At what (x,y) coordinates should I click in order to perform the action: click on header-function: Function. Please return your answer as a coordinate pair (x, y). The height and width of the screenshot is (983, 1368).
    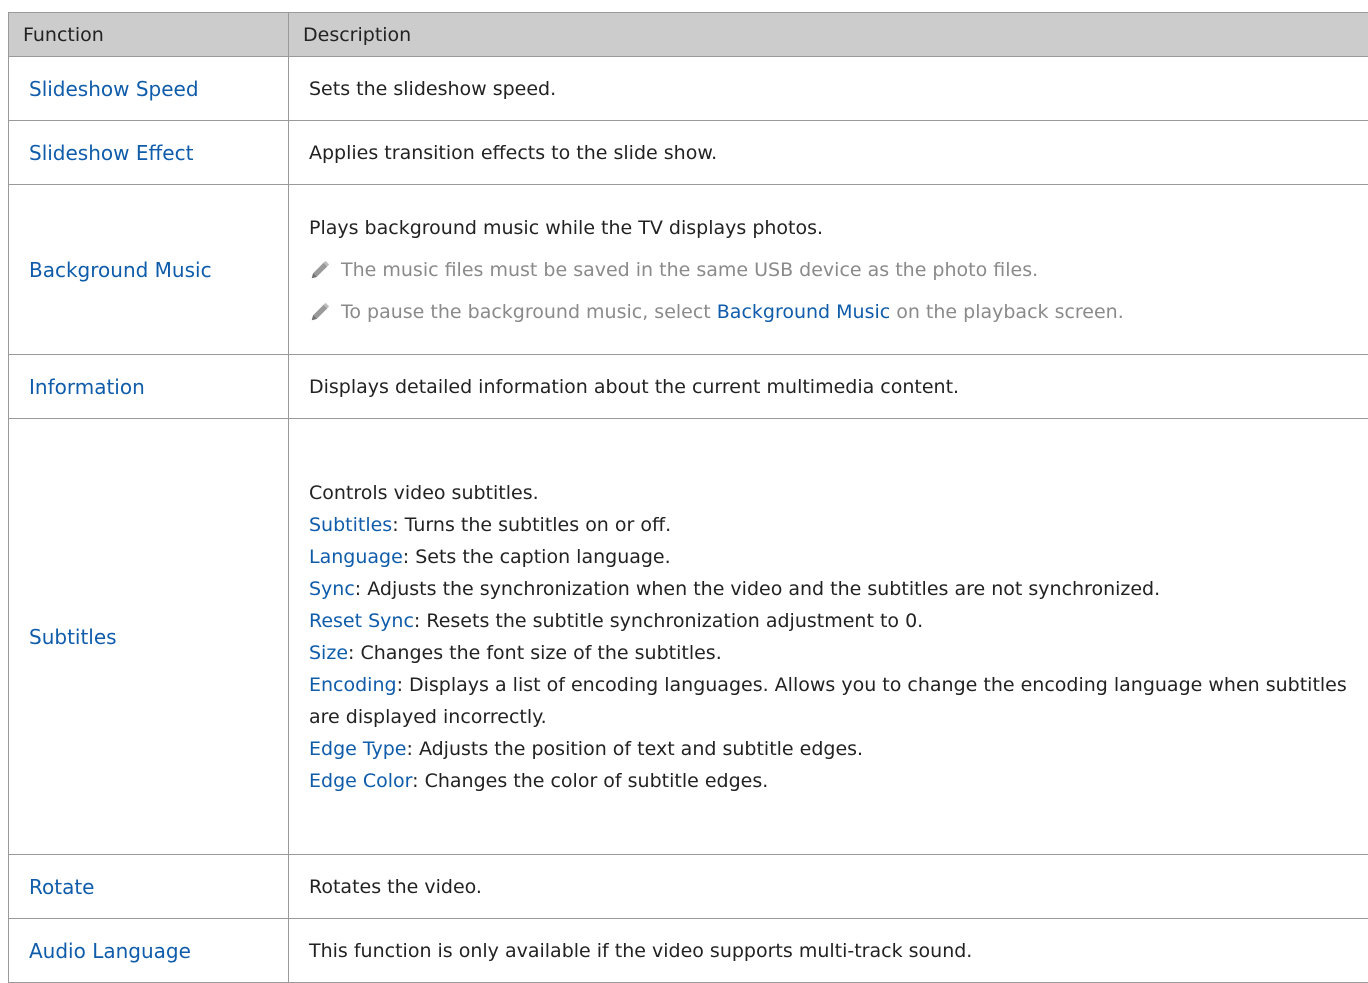
    Looking at the image, I should click on (149, 35).